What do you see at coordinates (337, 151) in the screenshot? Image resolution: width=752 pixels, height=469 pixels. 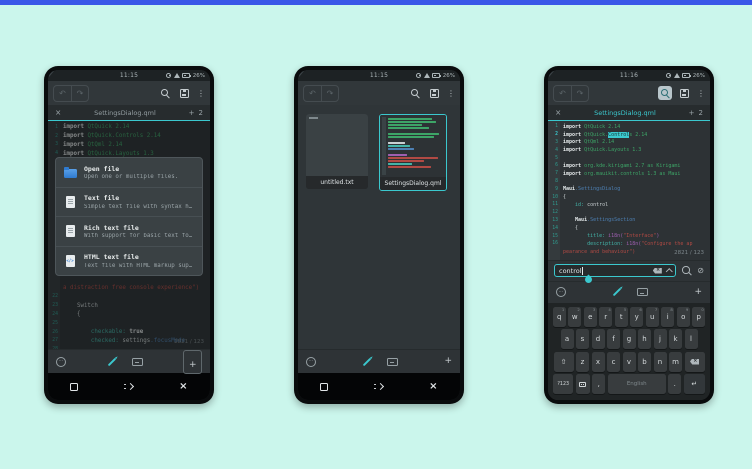 I see `file-card: untitled.txt` at bounding box center [337, 151].